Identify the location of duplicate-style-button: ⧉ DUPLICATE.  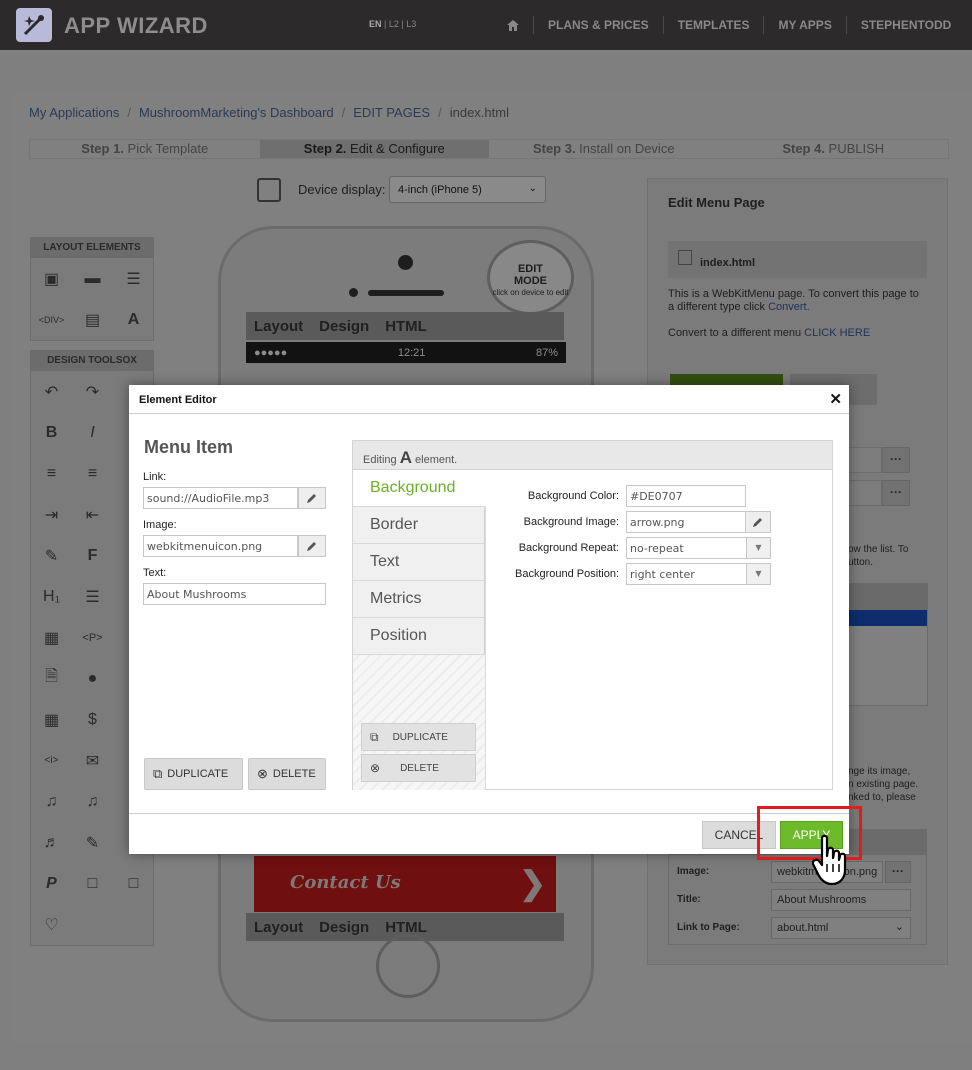
(418, 737).